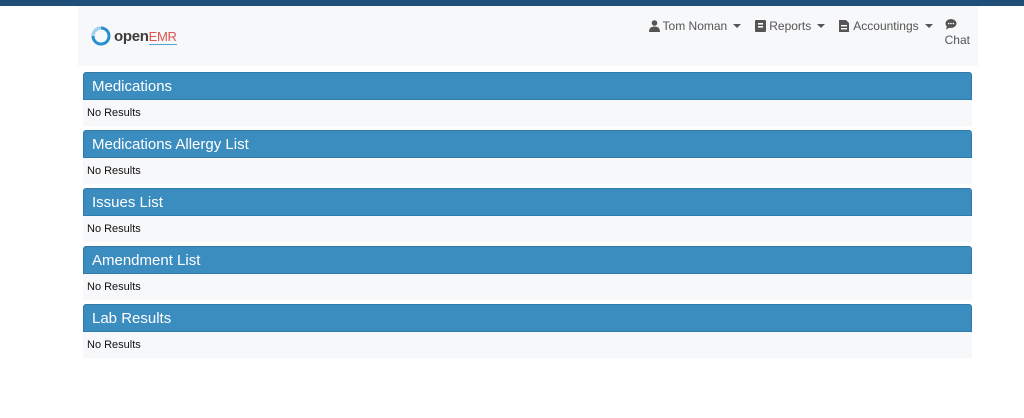  Describe the element at coordinates (527, 86) in the screenshot. I see `panel-header-medications: Medications` at that location.